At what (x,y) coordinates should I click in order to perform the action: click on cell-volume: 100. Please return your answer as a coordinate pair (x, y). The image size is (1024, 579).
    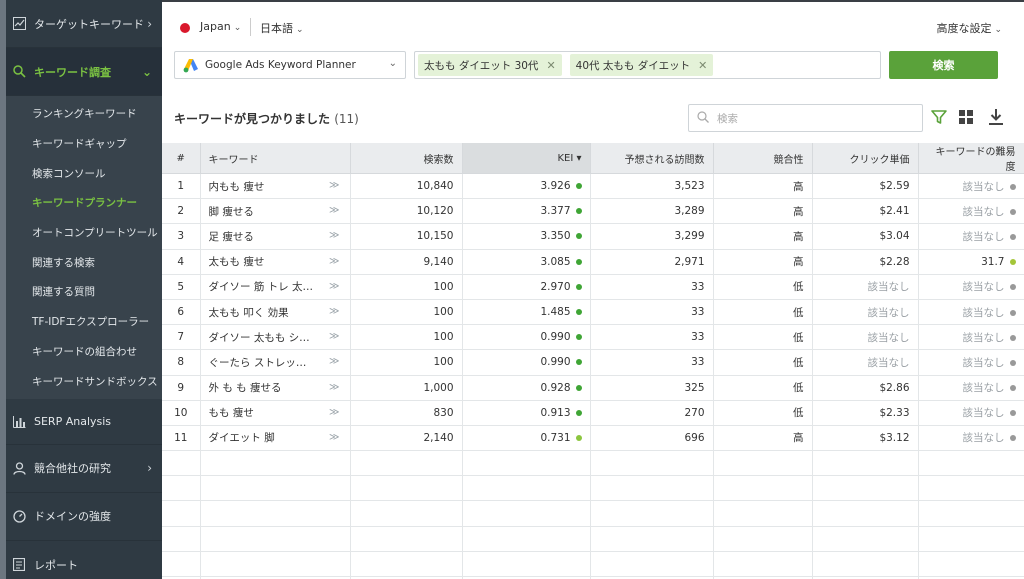
    Looking at the image, I should click on (406, 362).